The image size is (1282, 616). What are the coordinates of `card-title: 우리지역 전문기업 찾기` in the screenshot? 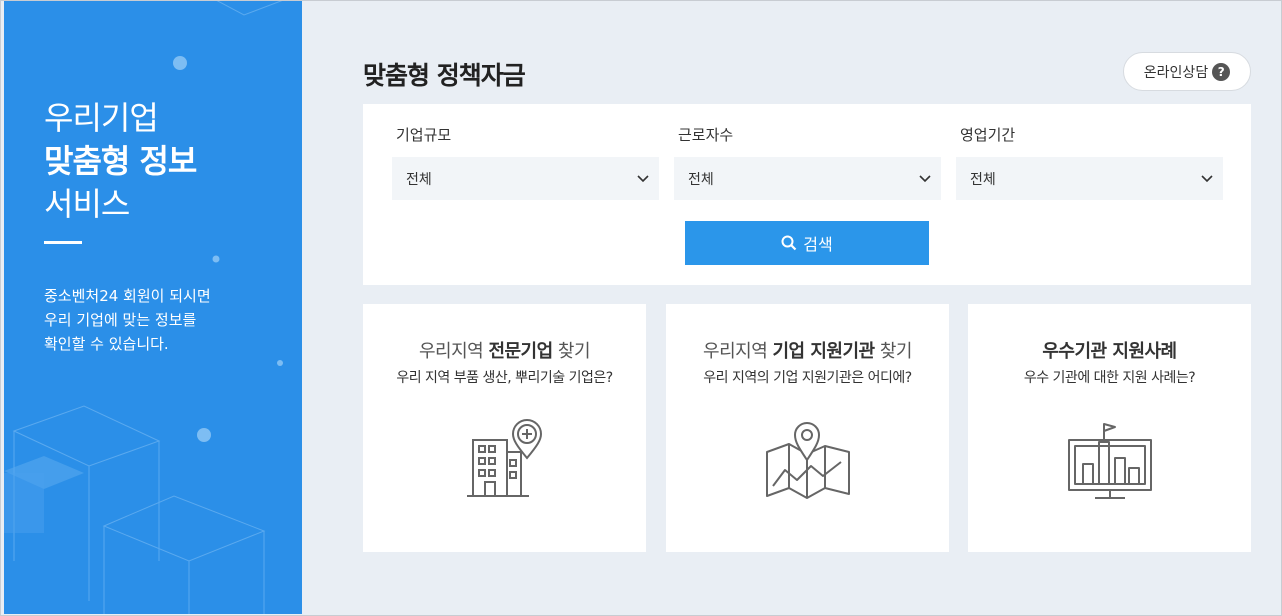 It's located at (504, 350).